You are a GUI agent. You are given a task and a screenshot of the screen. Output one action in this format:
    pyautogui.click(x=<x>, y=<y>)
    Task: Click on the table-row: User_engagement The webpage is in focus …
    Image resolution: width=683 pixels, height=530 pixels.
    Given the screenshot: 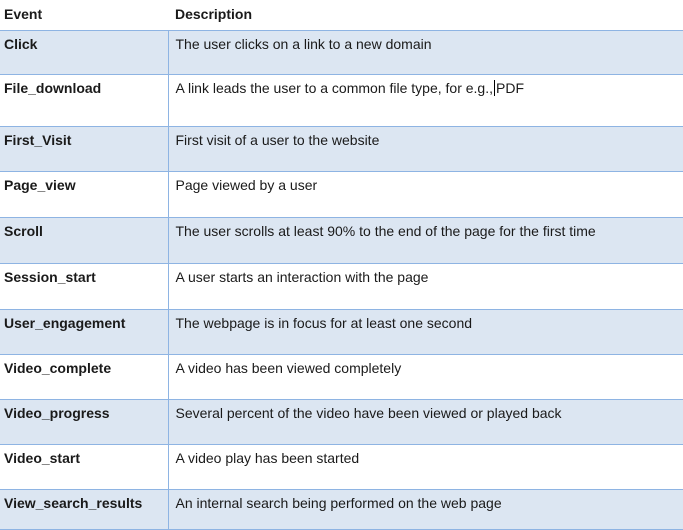 What is the action you would take?
    pyautogui.click(x=341, y=332)
    